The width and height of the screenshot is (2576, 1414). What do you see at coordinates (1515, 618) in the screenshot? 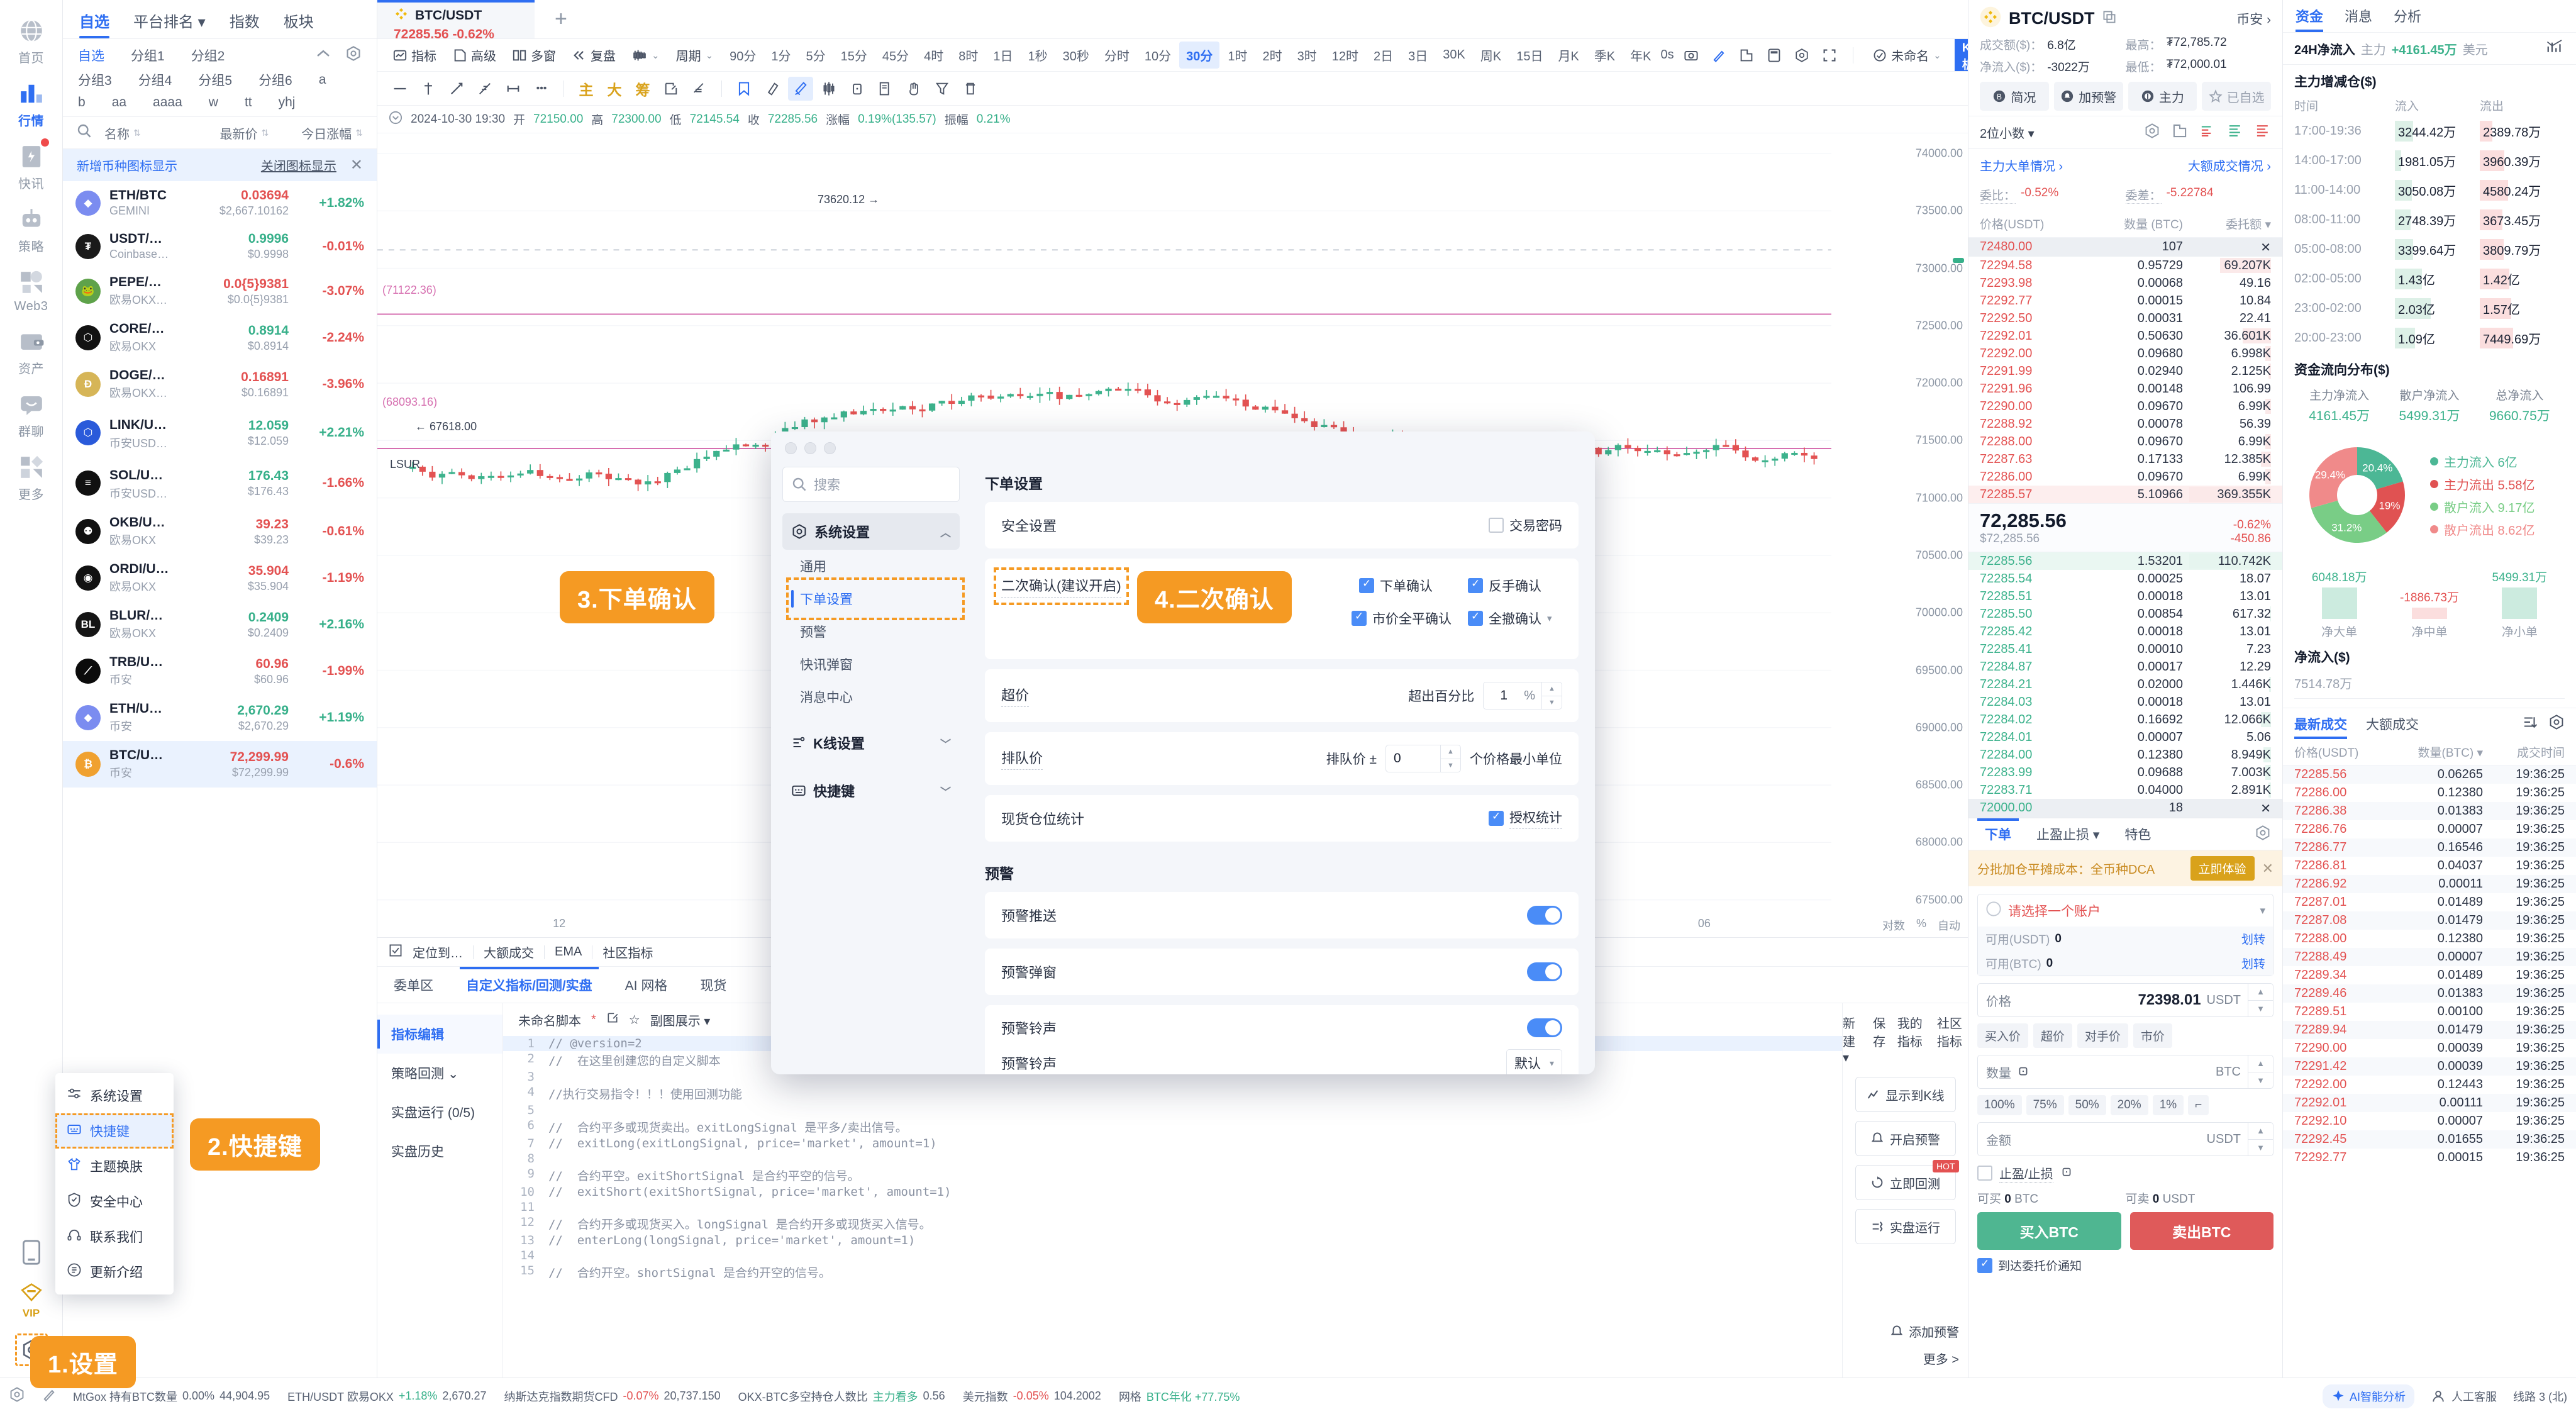
I see `cancel-all-confirm-checkbox: 全撤确认▾` at bounding box center [1515, 618].